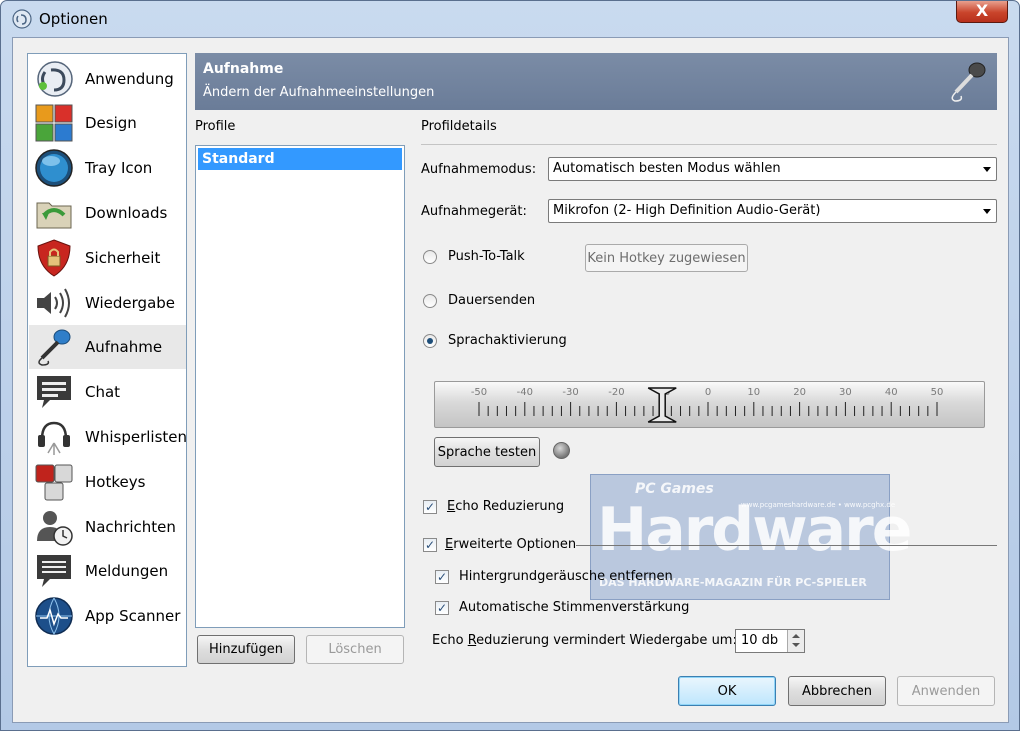 The image size is (1020, 731). What do you see at coordinates (451, 506) in the screenshot?
I see `echo-reduction-hotkey: E` at bounding box center [451, 506].